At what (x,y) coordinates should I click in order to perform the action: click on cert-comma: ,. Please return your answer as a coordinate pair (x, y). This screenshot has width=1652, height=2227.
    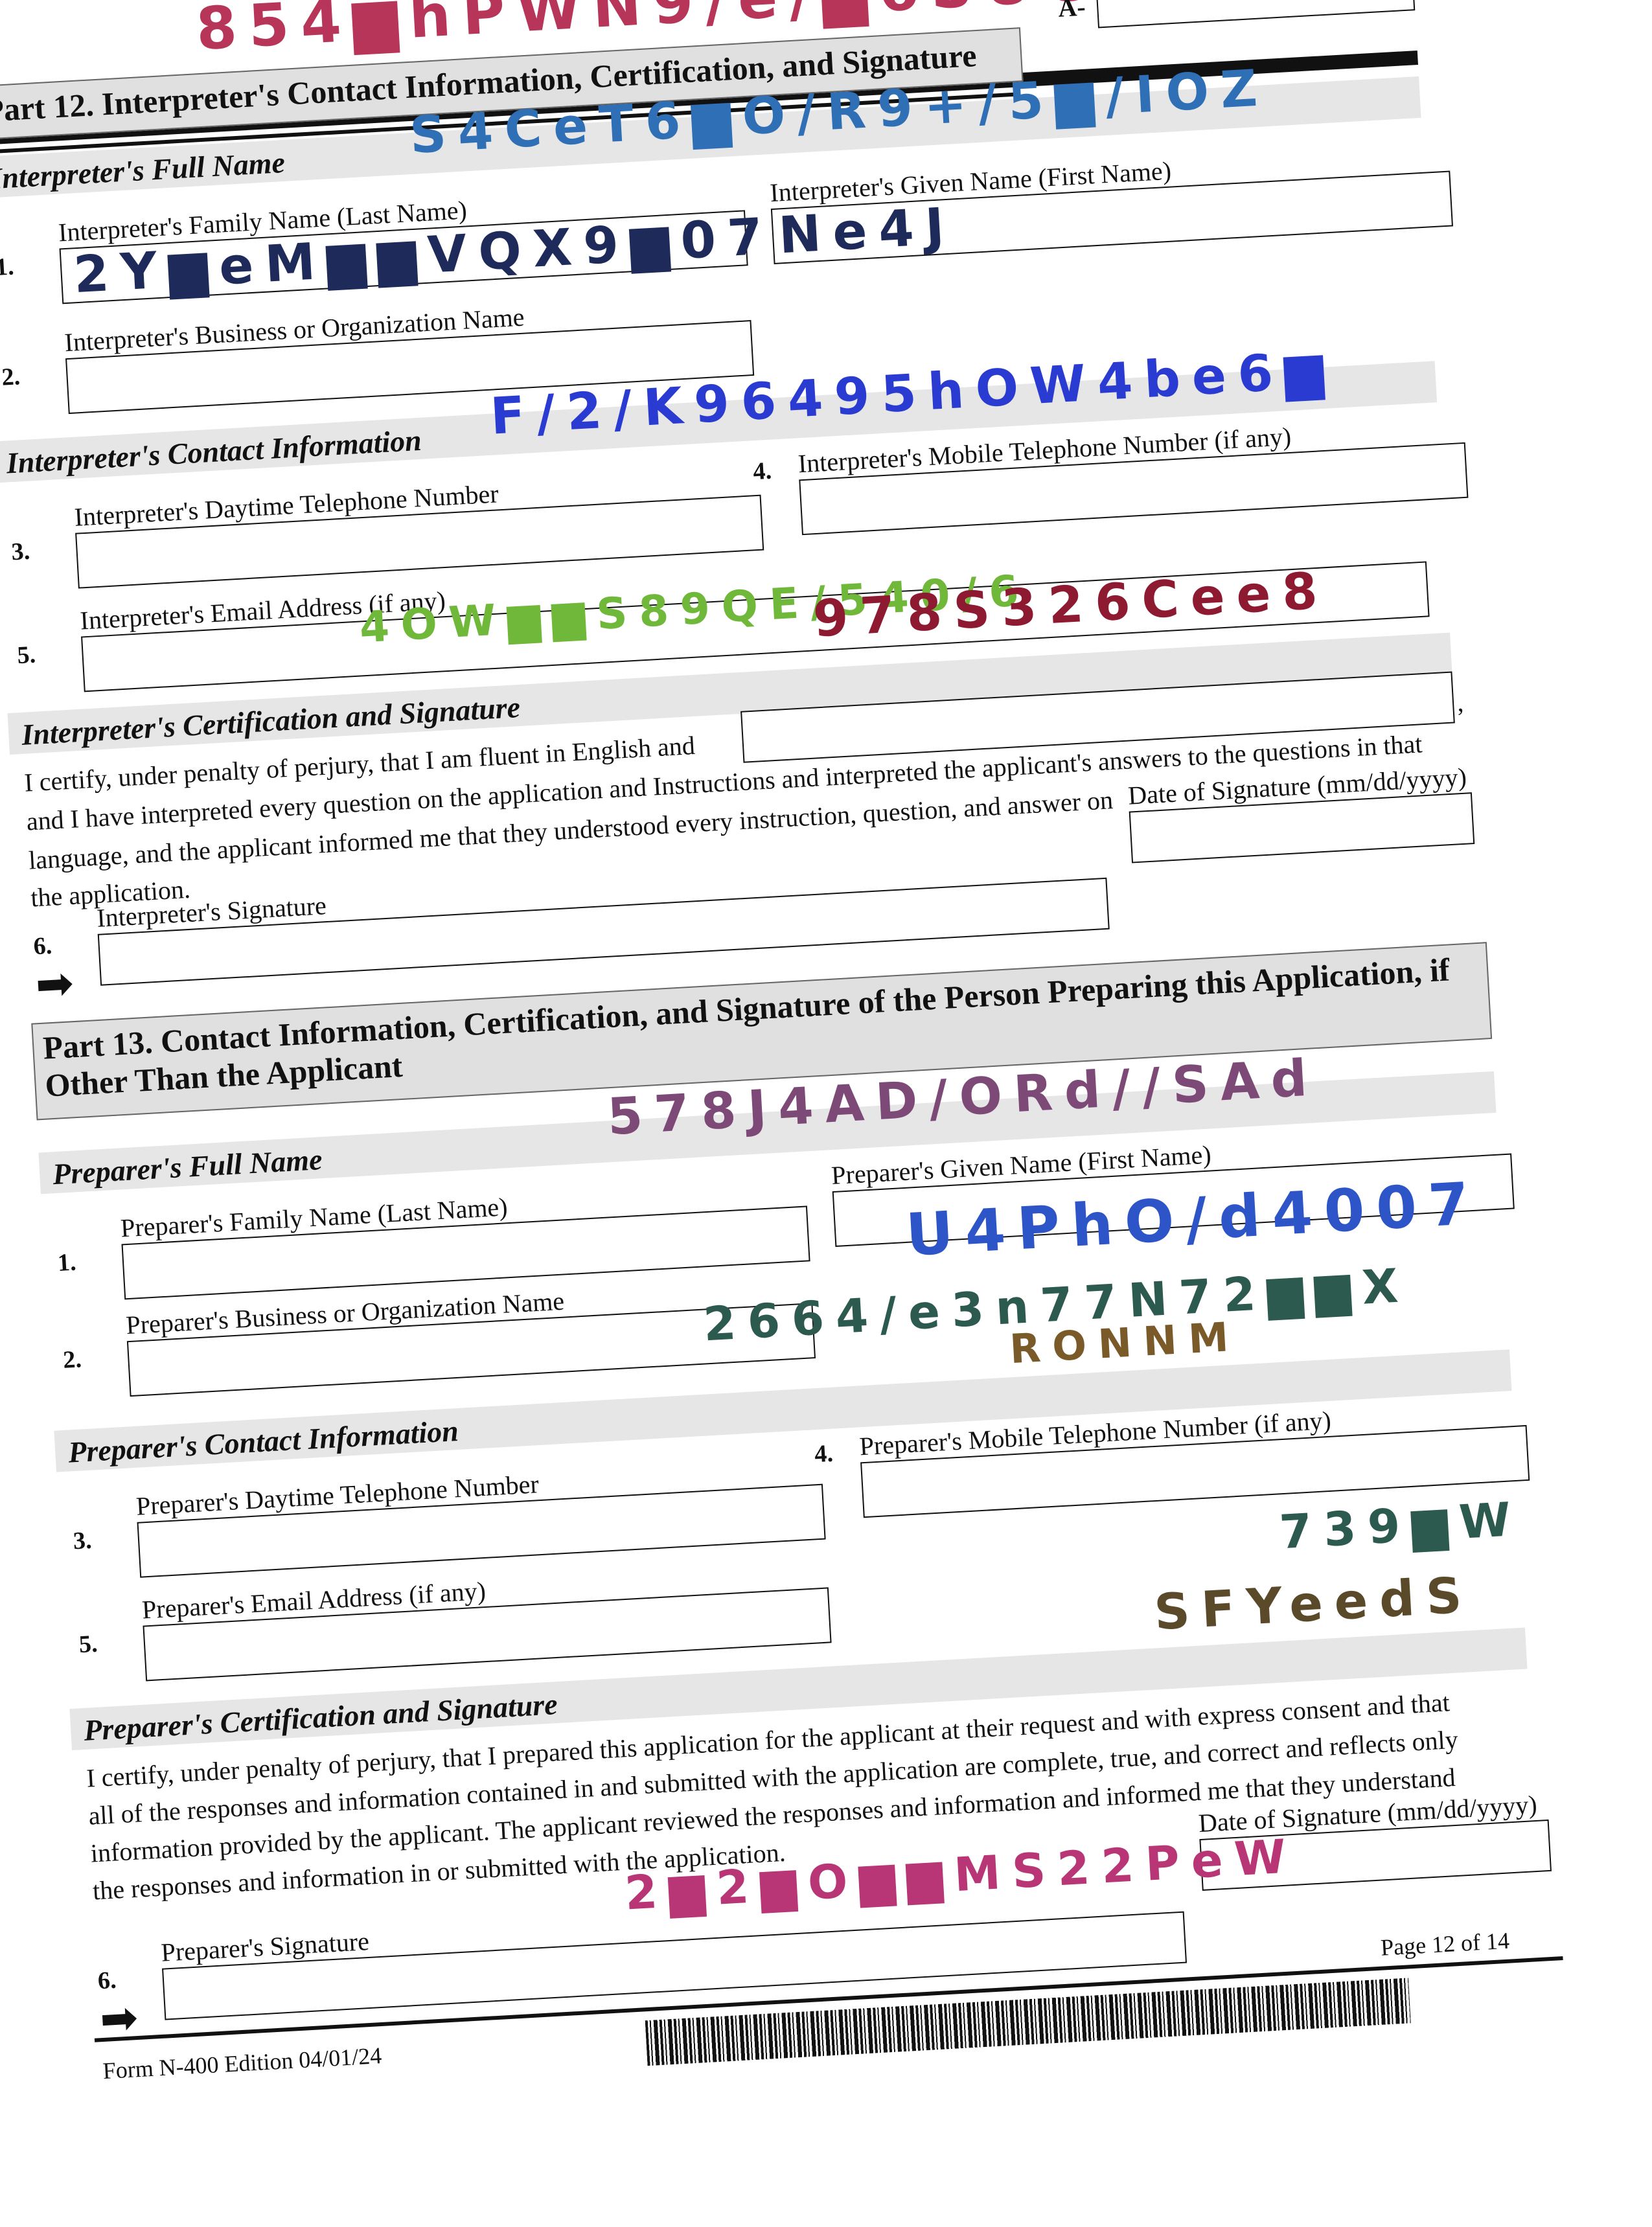
    Looking at the image, I should click on (1460, 703).